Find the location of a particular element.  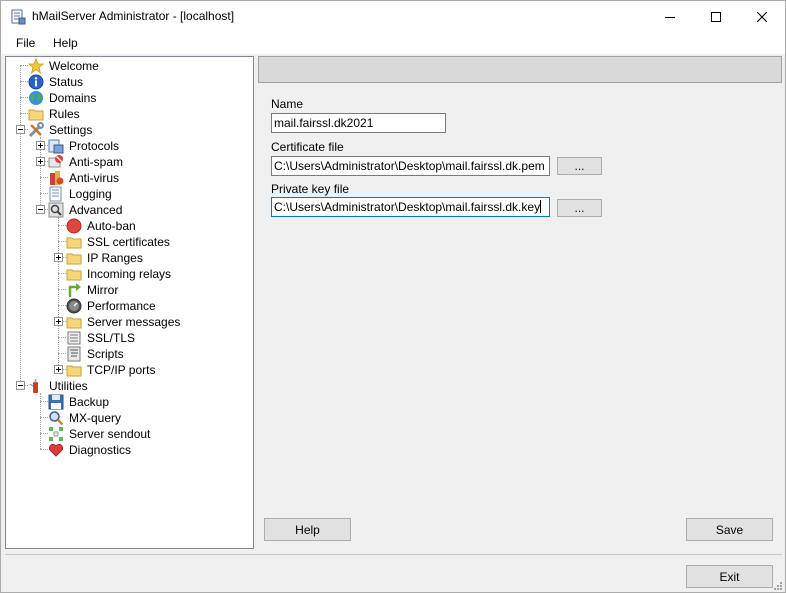

text-caret is located at coordinates (541, 206).